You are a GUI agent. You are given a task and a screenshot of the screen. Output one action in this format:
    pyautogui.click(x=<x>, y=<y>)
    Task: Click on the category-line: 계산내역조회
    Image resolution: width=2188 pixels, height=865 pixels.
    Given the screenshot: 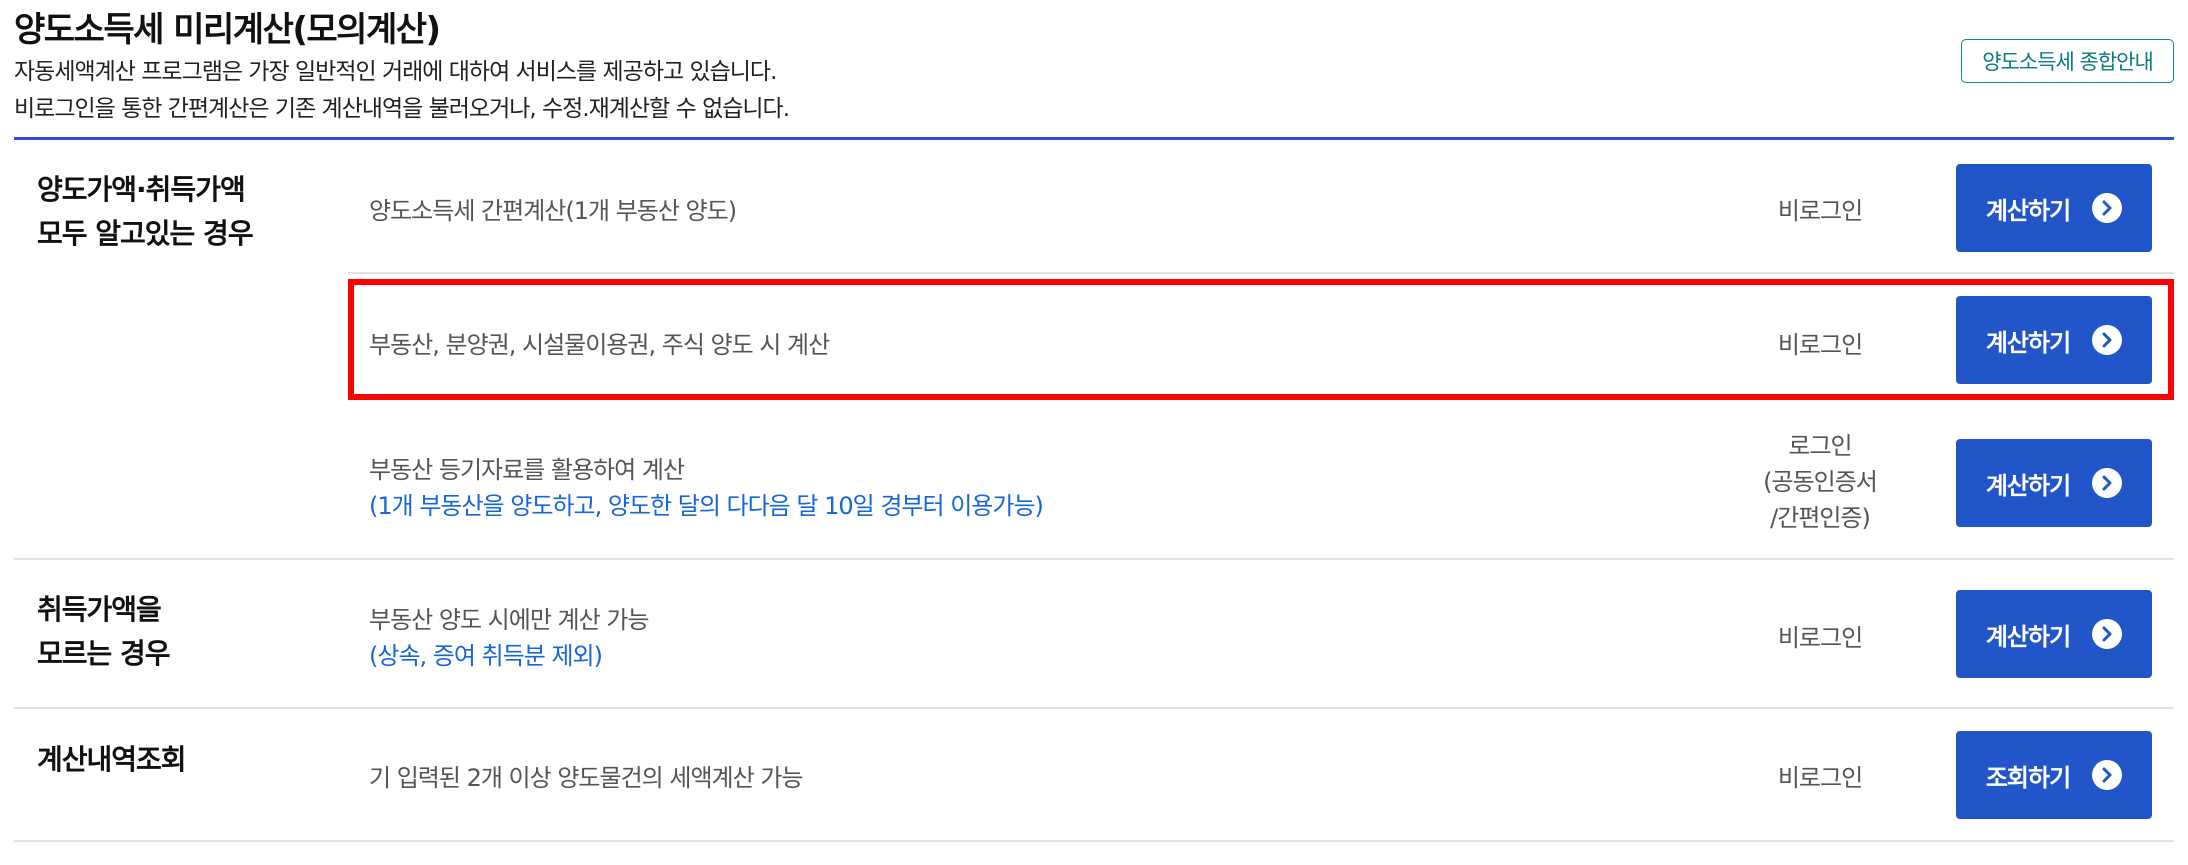 What is the action you would take?
    pyautogui.click(x=112, y=759)
    